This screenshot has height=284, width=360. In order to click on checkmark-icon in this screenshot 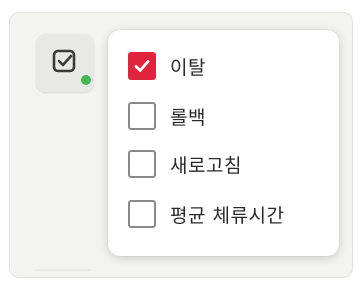, I will do `click(142, 66)`.